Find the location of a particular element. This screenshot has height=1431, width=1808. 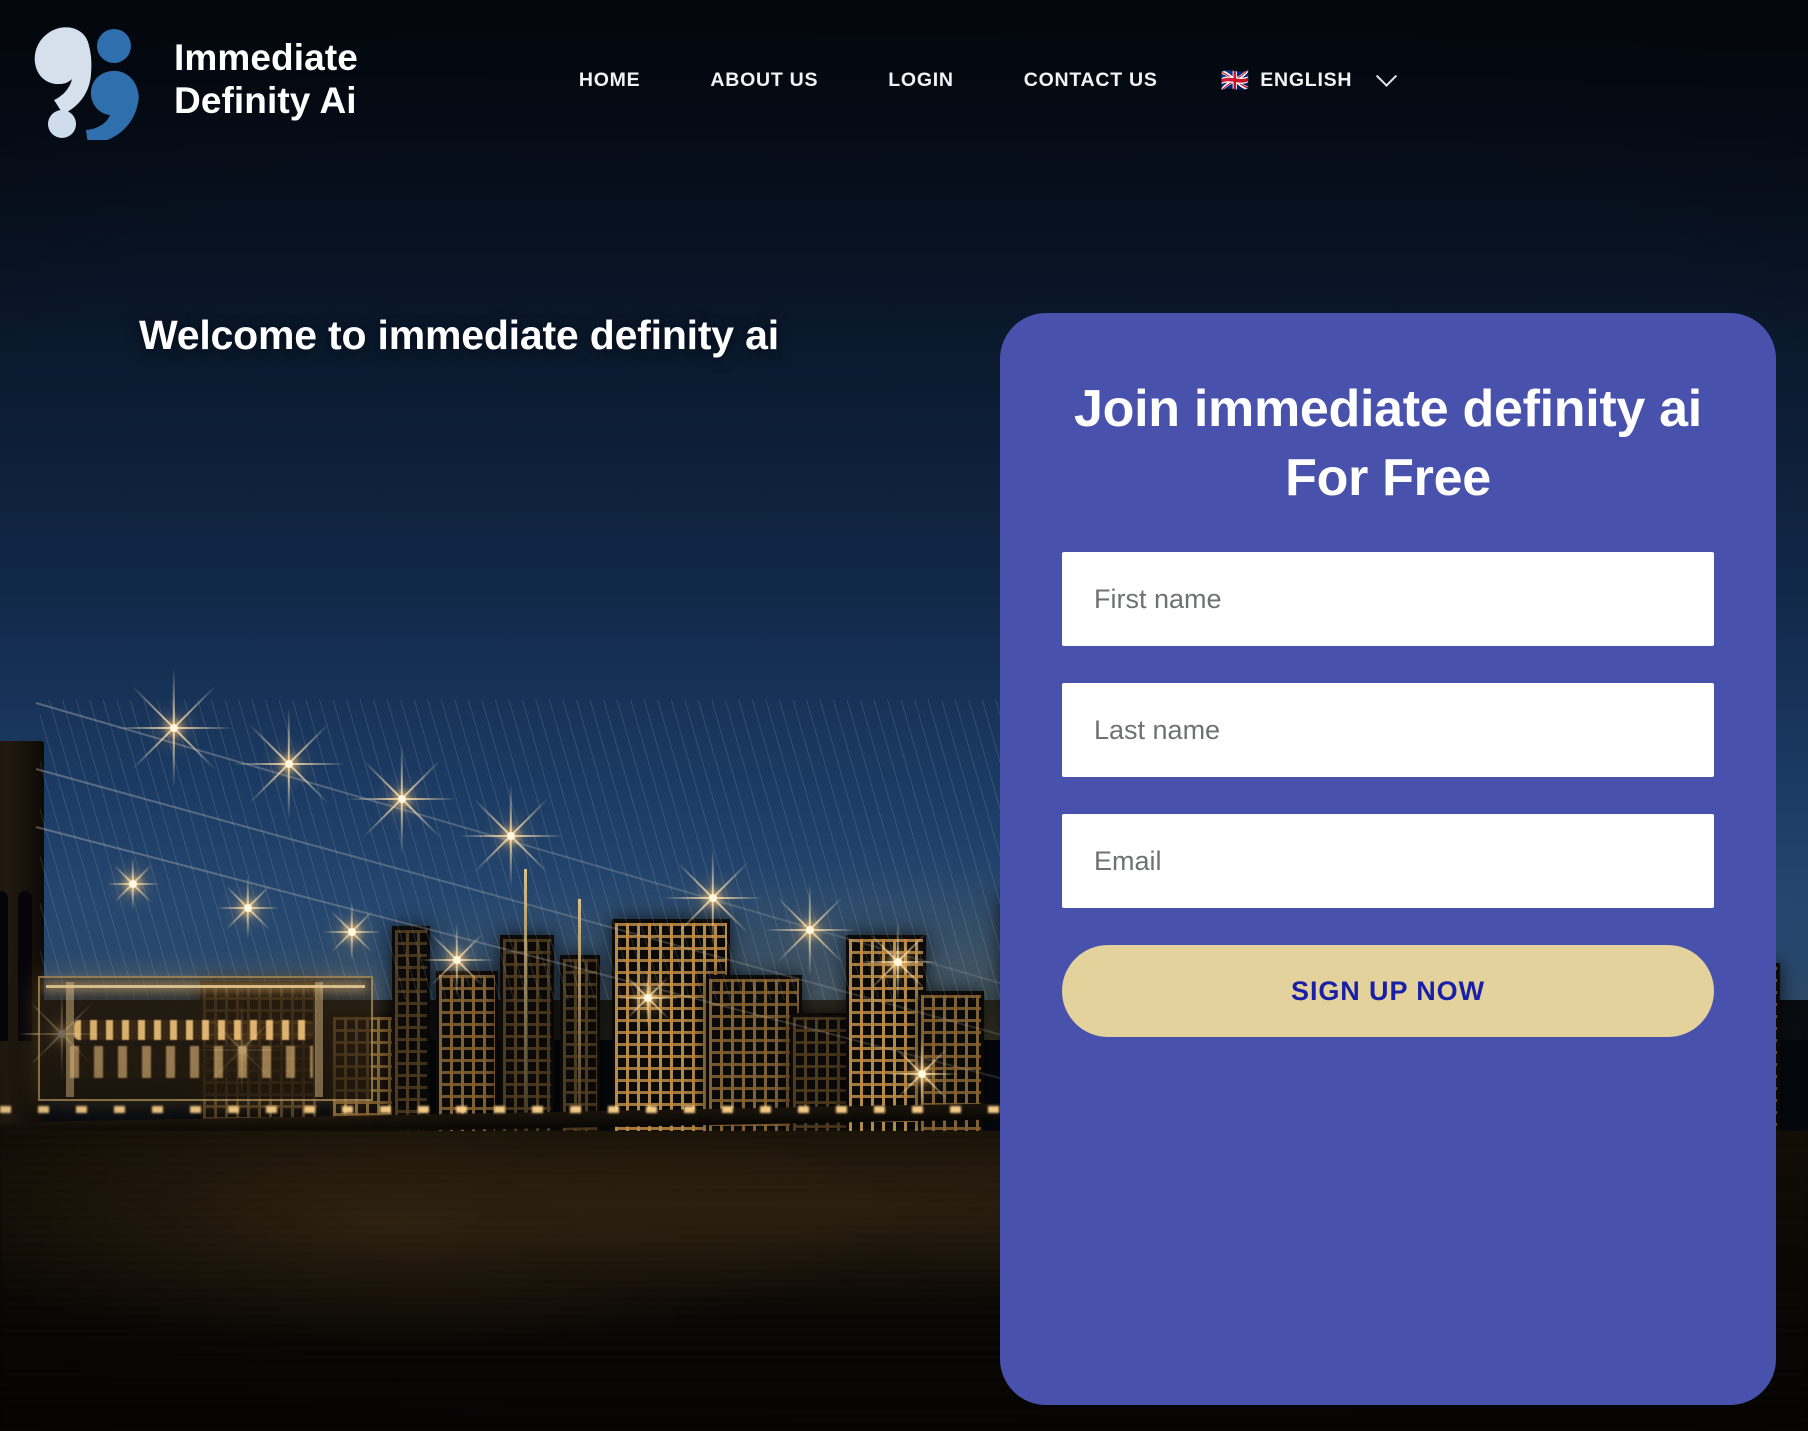

brand-logo: Immediate Definity Ai is located at coordinates (194, 82).